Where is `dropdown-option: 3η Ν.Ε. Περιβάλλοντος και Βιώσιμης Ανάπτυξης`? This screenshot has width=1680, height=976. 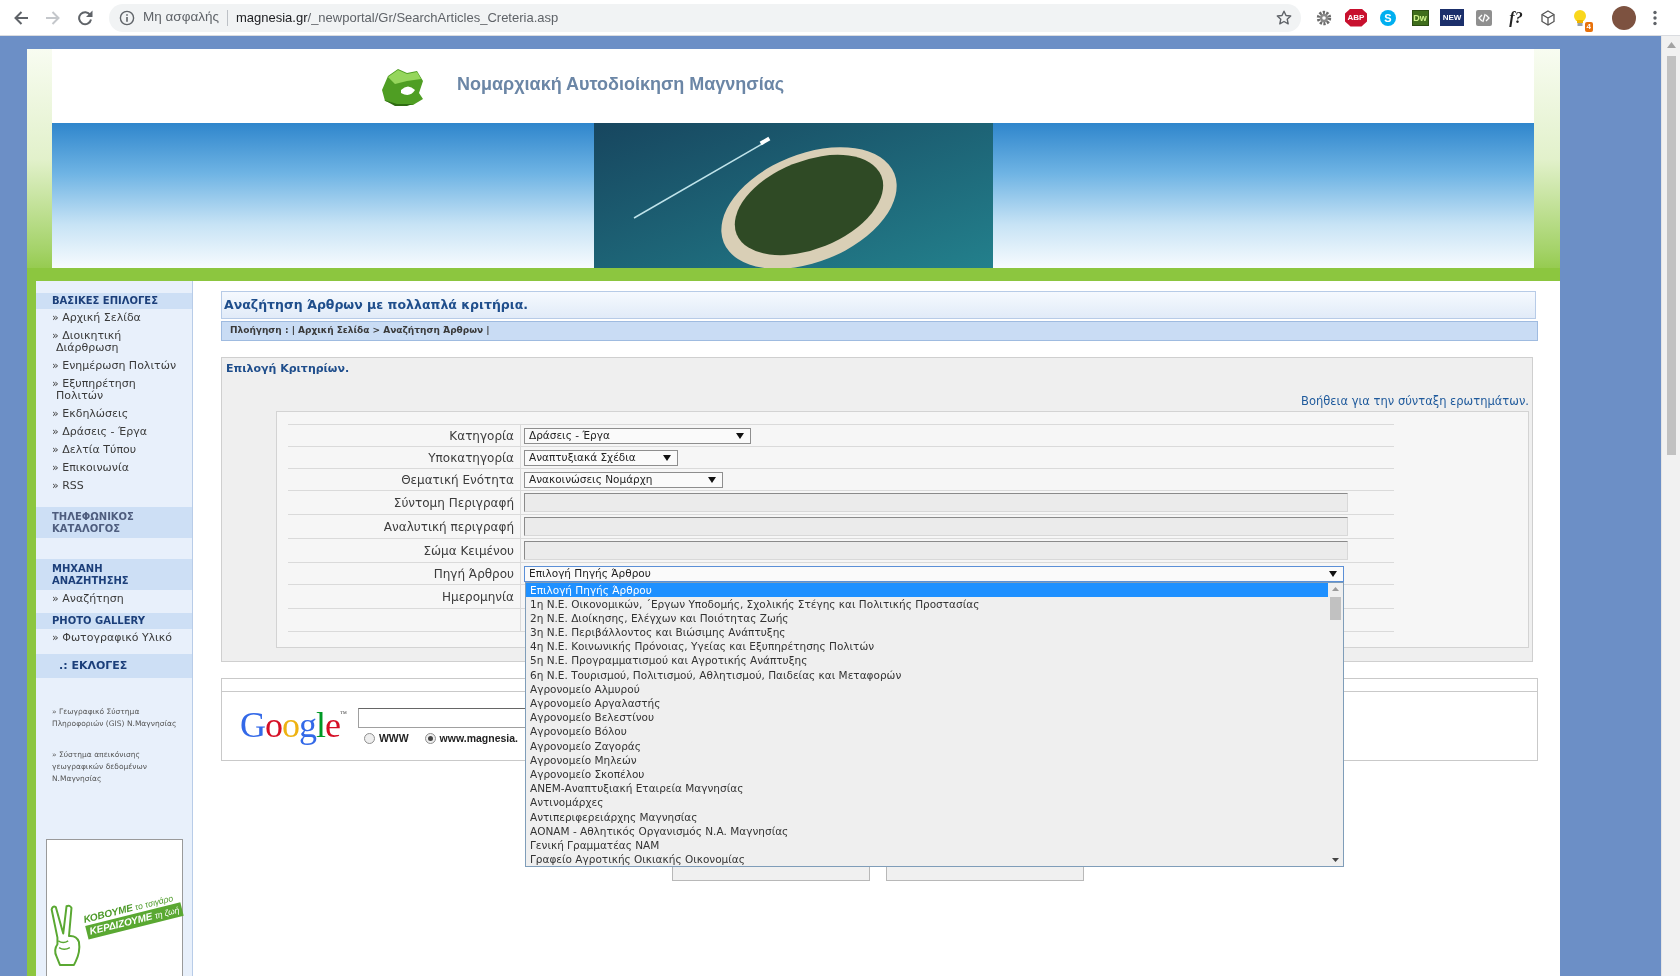 dropdown-option: 3η Ν.Ε. Περιβάλλοντος και Βιώσιμης Ανάπτυξης is located at coordinates (927, 632).